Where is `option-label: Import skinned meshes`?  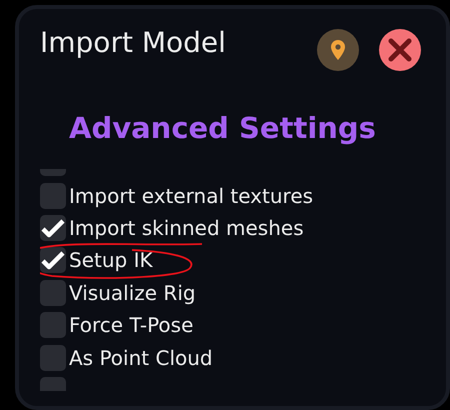
option-label: Import skinned meshes is located at coordinates (186, 228).